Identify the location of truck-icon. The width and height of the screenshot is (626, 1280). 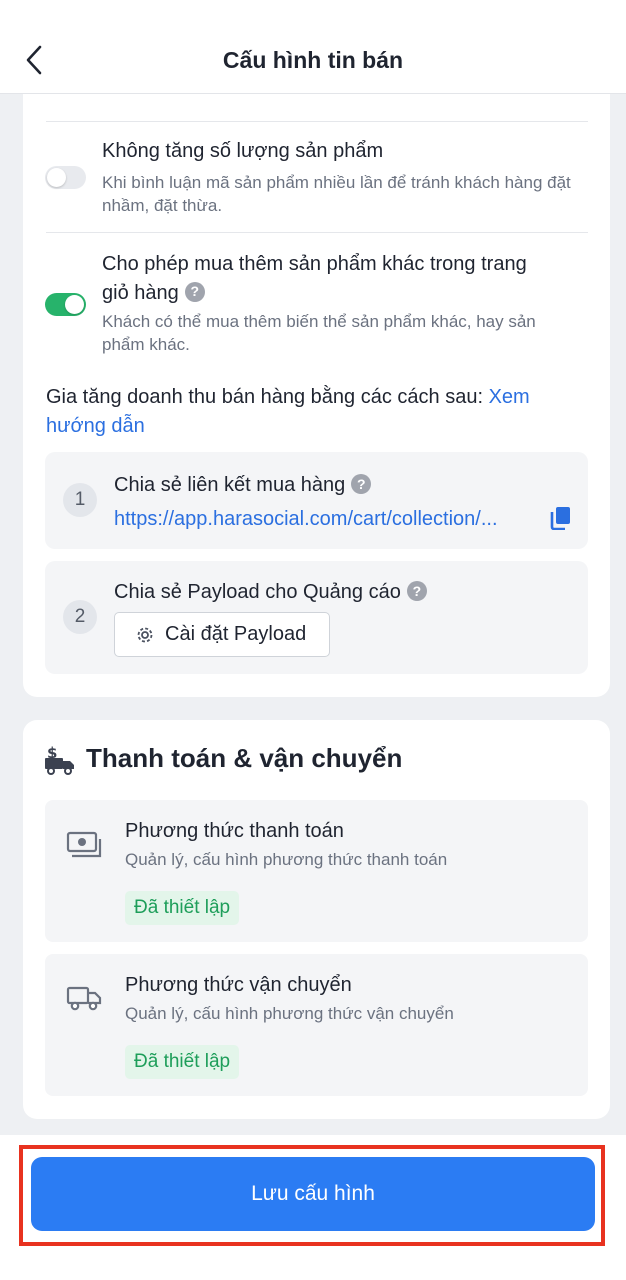
(84, 998).